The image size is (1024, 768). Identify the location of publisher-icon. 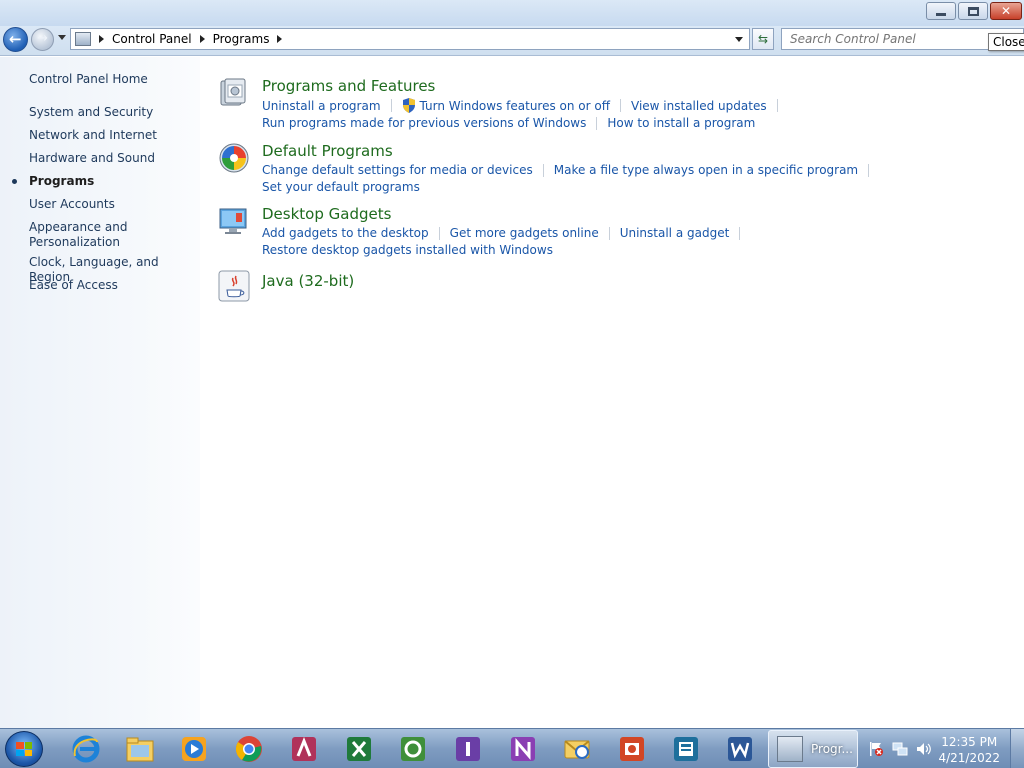
(686, 749).